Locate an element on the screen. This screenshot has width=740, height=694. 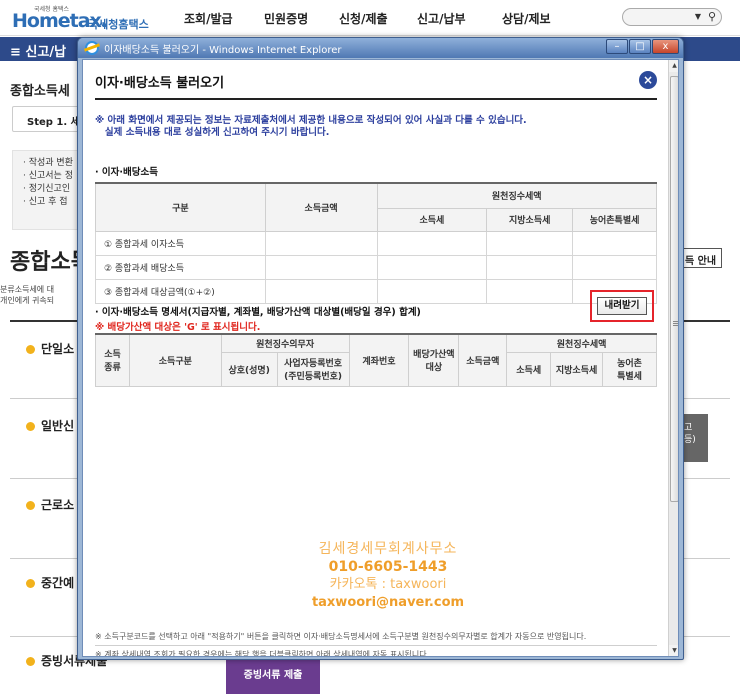
menu-bar-title: ≡ 신고/납 is located at coordinates (38, 50).